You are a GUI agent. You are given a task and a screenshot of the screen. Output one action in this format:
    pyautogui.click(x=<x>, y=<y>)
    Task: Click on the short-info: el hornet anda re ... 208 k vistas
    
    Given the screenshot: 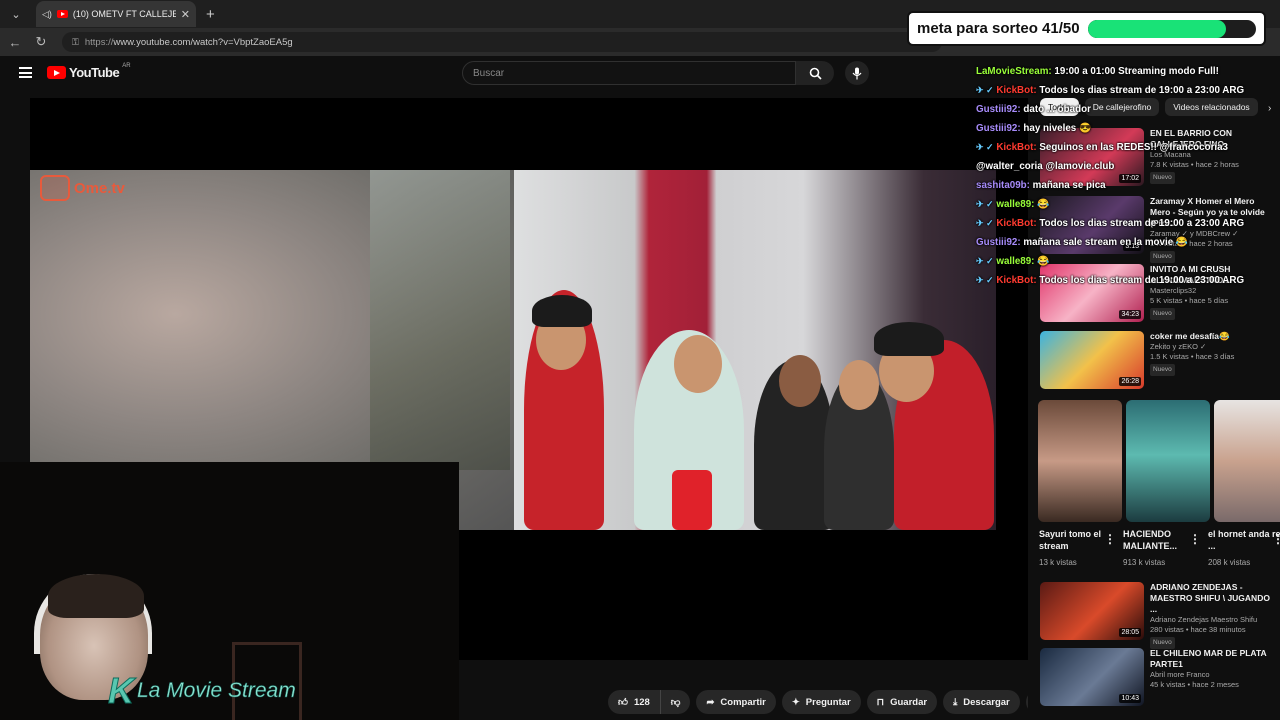 What is the action you would take?
    pyautogui.click(x=1244, y=548)
    